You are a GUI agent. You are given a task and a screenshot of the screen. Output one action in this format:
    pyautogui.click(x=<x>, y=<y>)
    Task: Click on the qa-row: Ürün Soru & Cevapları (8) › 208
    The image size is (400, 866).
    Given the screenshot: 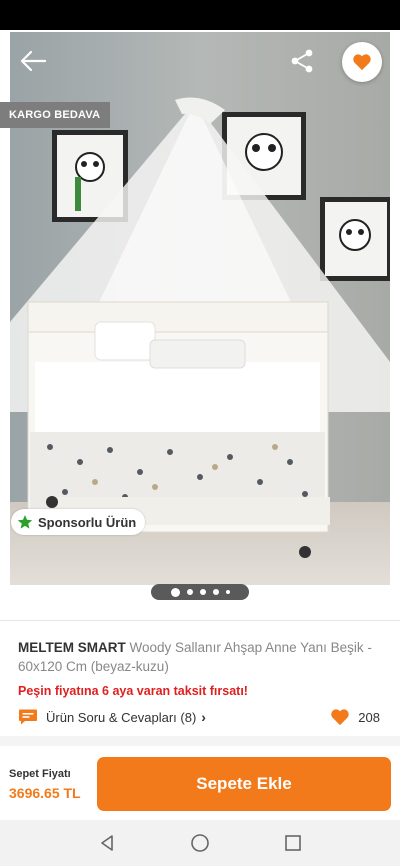 What is the action you would take?
    pyautogui.click(x=199, y=717)
    